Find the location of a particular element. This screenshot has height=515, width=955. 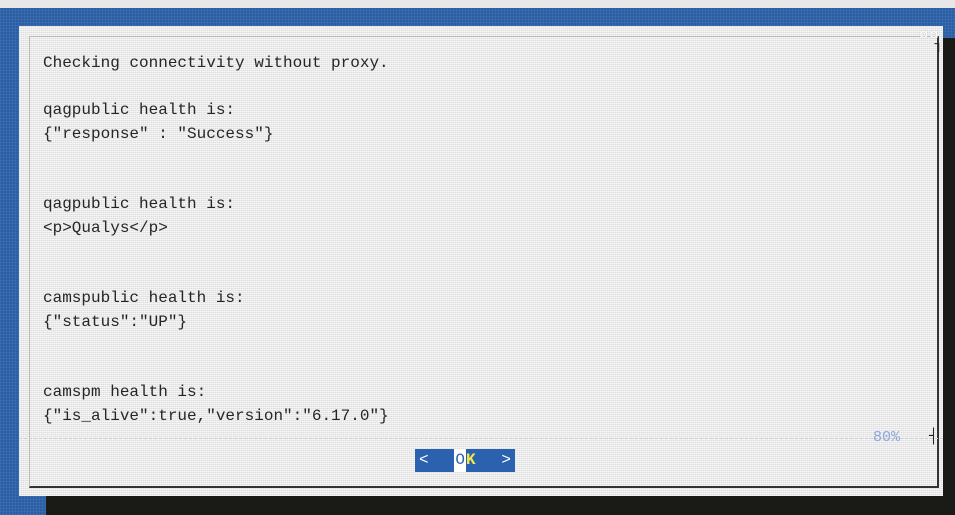

health-response: {"response" : "Success"} is located at coordinates (158, 133).